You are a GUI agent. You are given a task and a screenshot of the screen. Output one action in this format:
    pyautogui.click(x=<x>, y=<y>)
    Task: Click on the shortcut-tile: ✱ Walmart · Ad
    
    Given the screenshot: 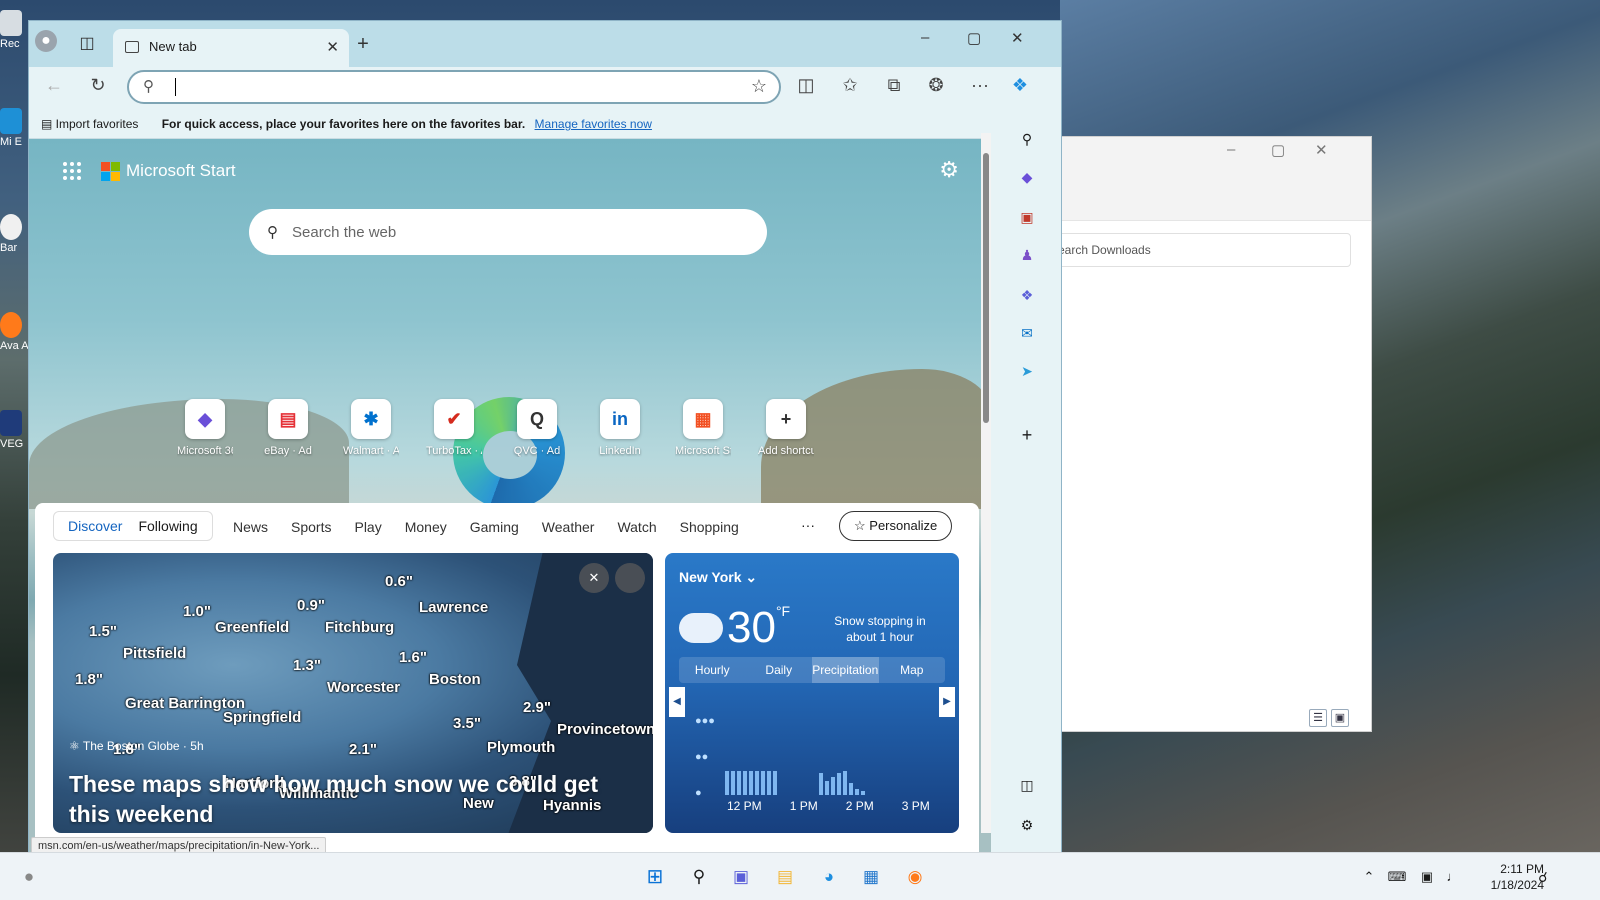 What is the action you would take?
    pyautogui.click(x=371, y=428)
    